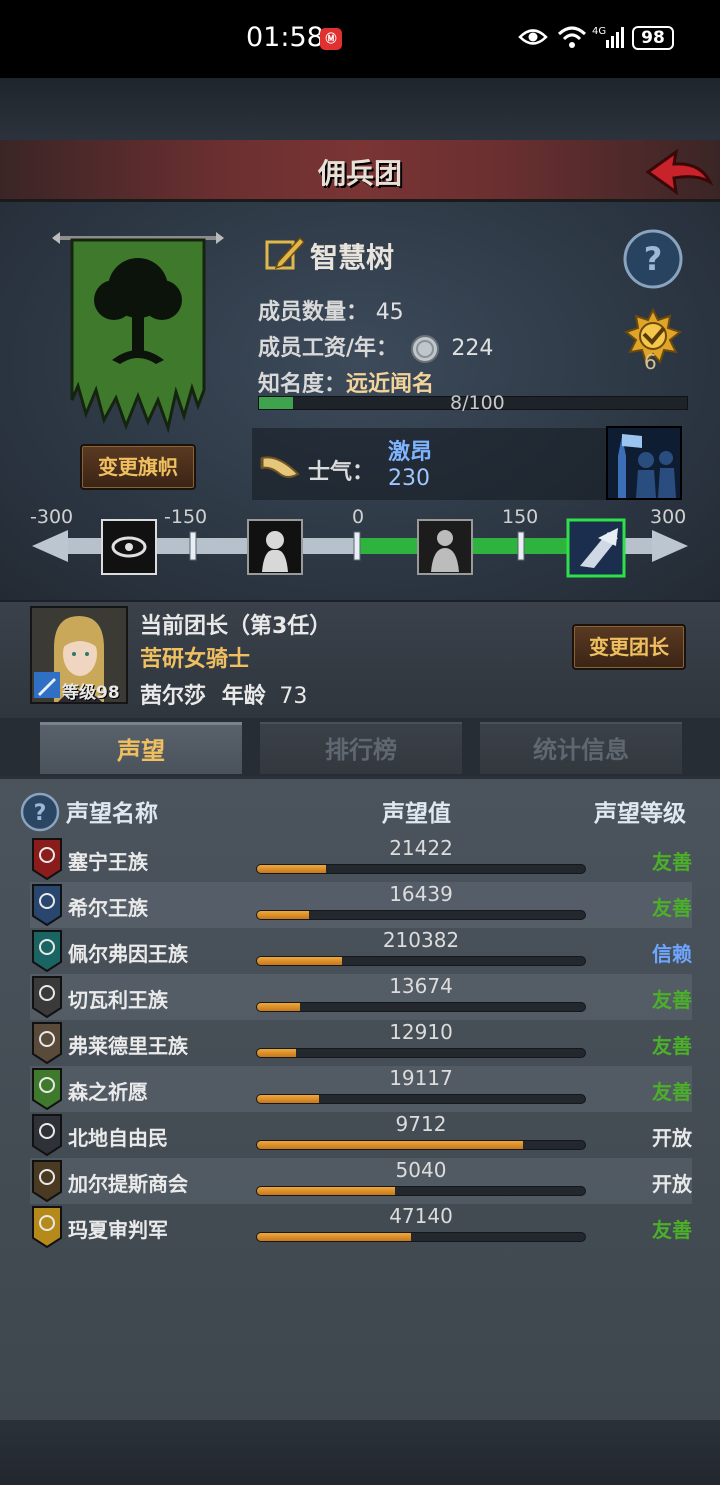 This screenshot has width=720, height=1485. What do you see at coordinates (284, 254) in the screenshot?
I see `edit-name-icon` at bounding box center [284, 254].